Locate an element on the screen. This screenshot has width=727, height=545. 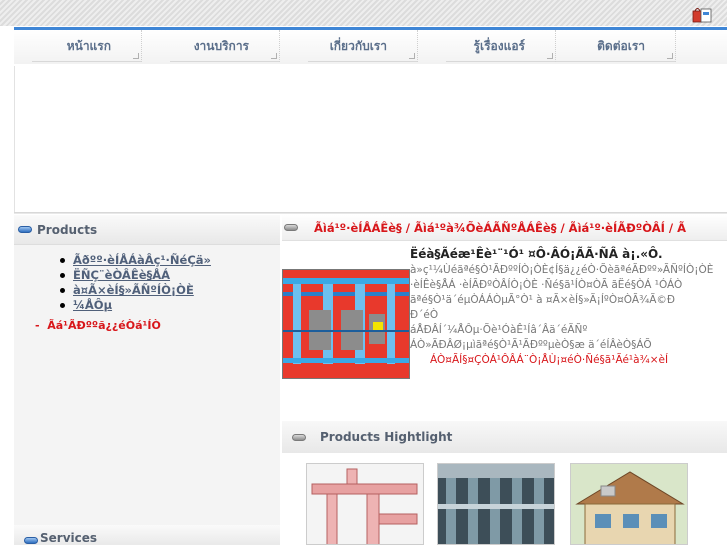
category-link: à¤Ã×èÍ§»ÃÑºÍÒ¡ÒÈ is located at coordinates (133, 290).